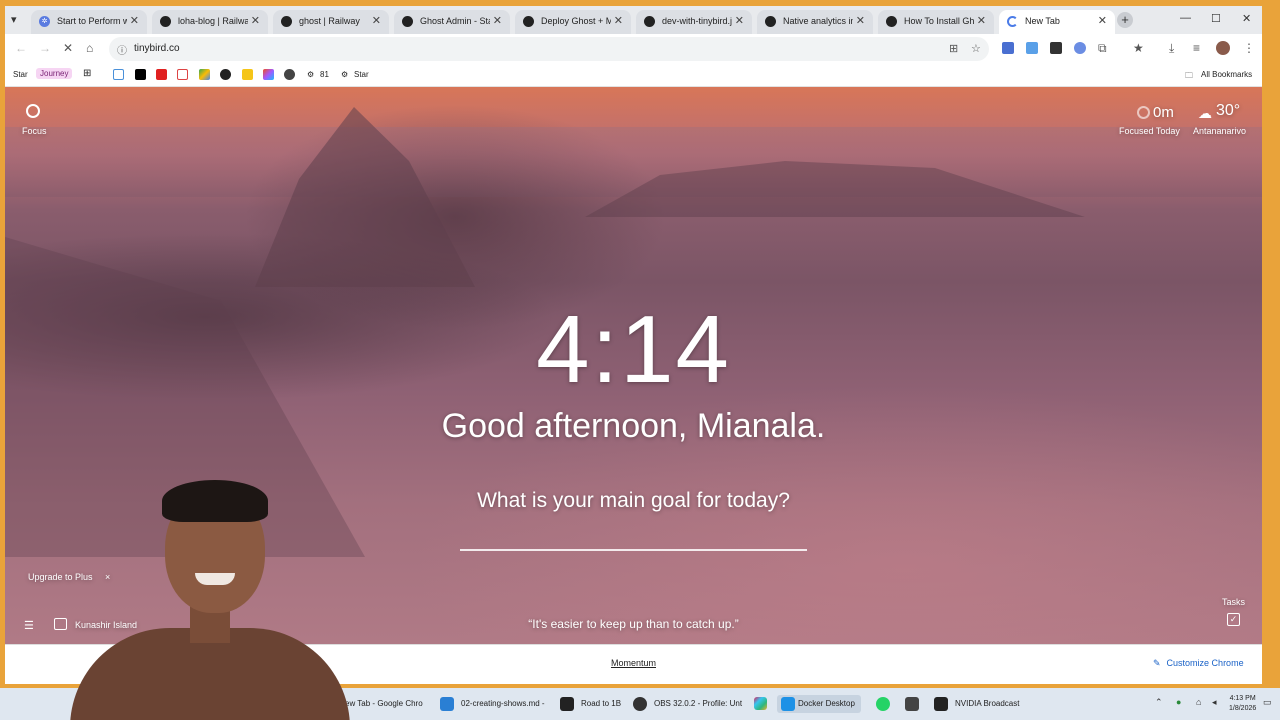  I want to click on speaker-icon: ◂, so click(1214, 702).